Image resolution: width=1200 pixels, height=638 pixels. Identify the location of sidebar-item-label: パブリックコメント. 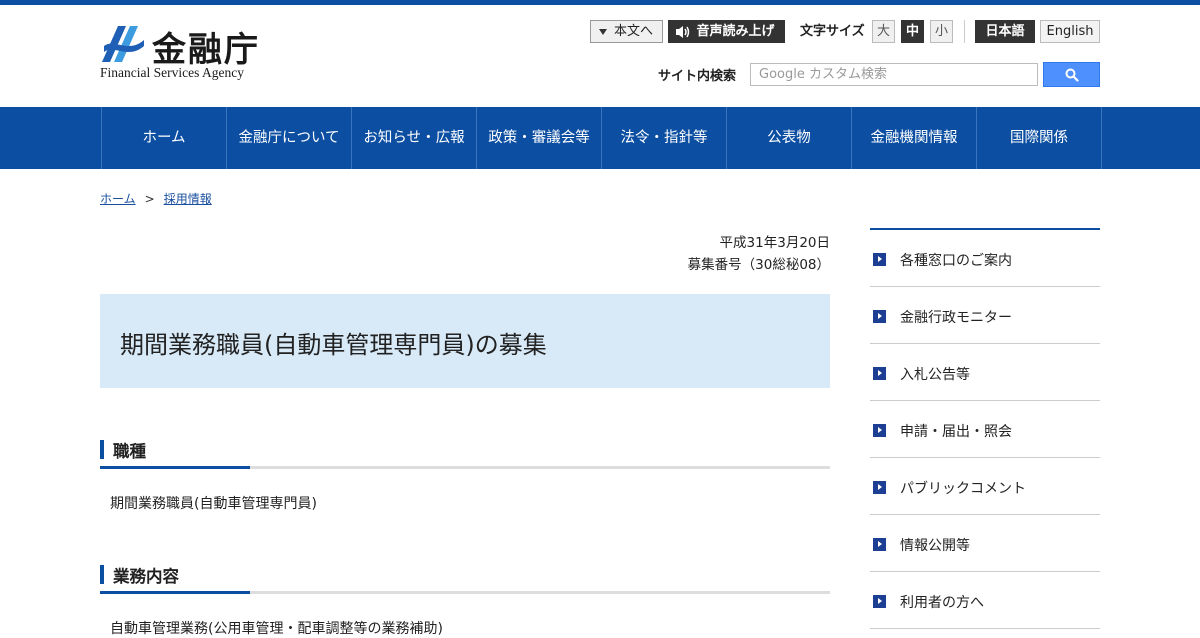
(963, 489).